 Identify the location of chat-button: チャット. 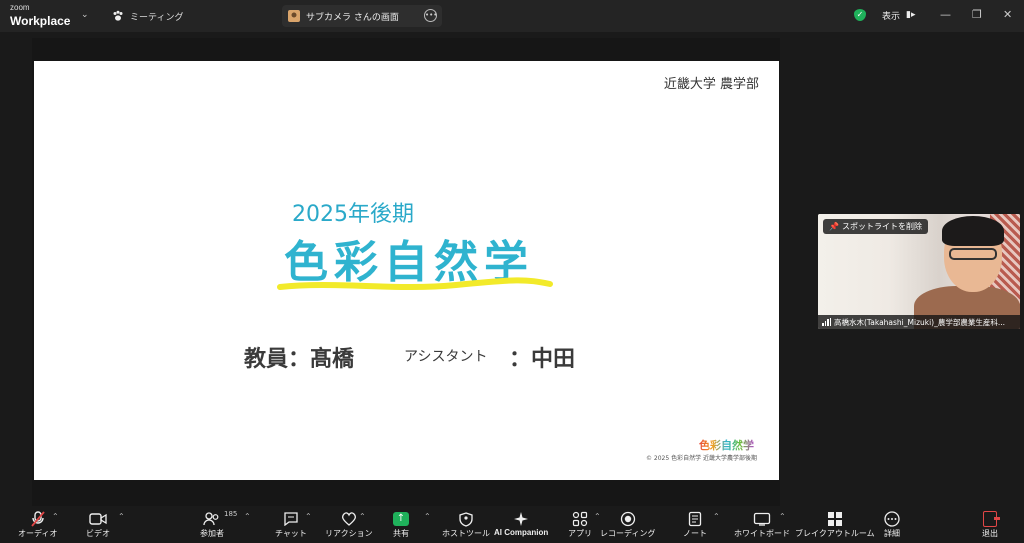
(291, 524).